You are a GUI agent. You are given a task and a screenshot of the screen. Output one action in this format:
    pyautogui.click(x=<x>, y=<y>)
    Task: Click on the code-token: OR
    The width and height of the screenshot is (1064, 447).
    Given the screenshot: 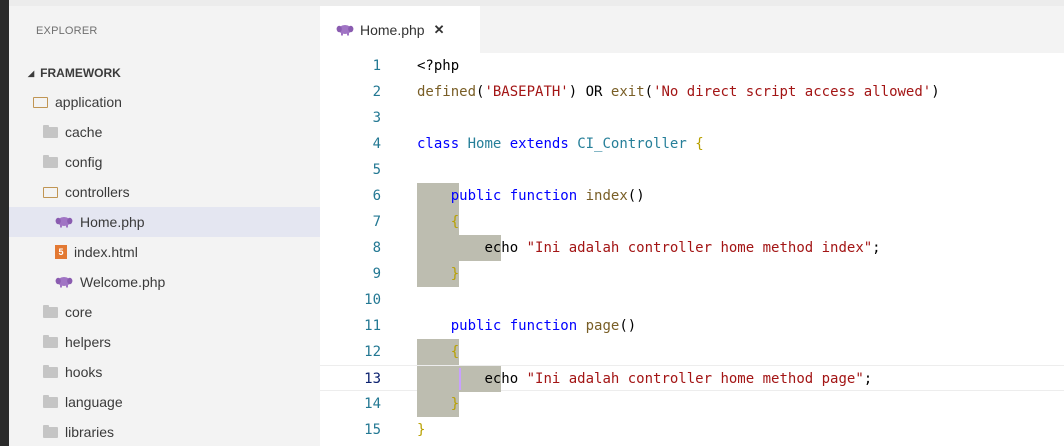 What is the action you would take?
    pyautogui.click(x=594, y=92)
    